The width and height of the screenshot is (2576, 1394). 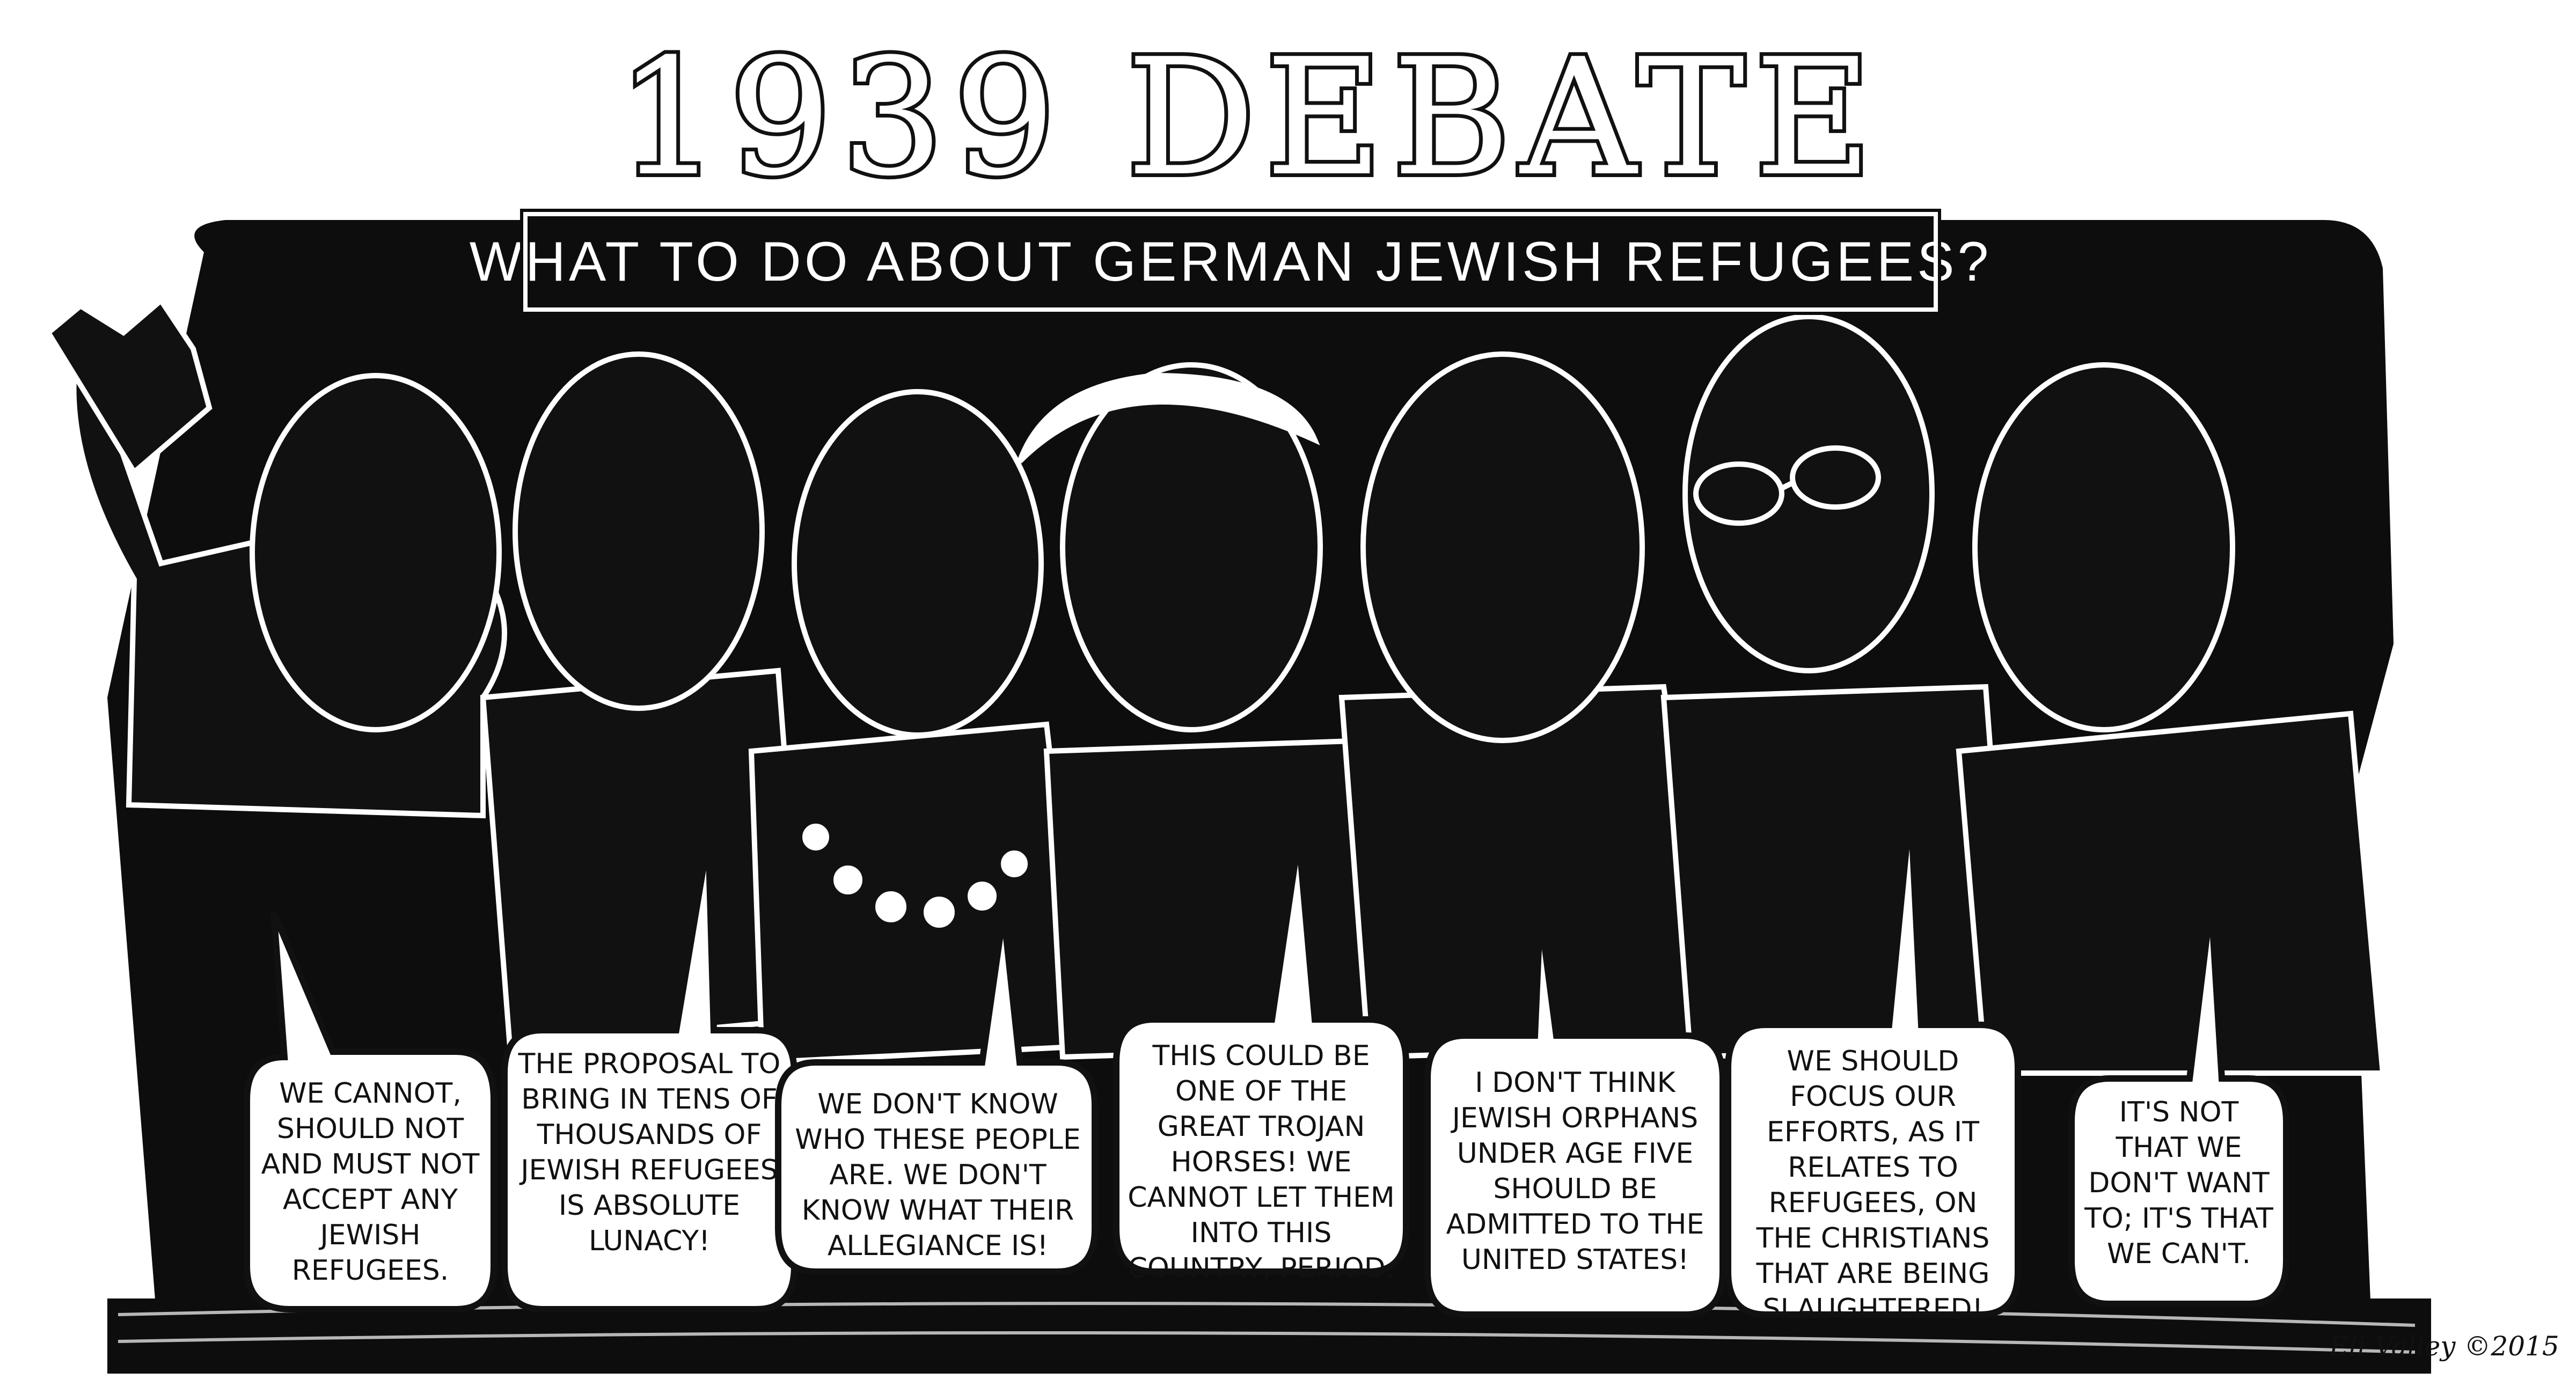 I want to click on cartoon-subtitle: WHAT TO DO ABOUT GERMAN JEWISH REFUGEES?, so click(x=1230, y=261).